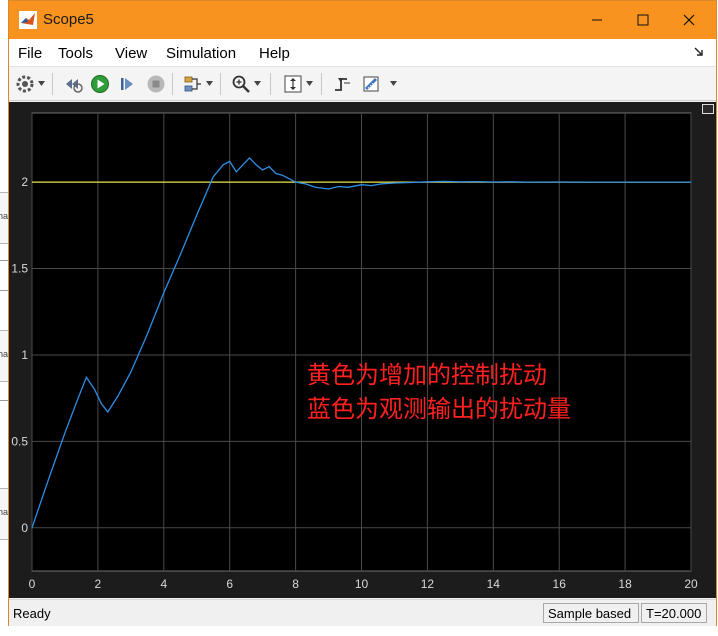 The image size is (718, 636). I want to click on menu-help: Help, so click(274, 53).